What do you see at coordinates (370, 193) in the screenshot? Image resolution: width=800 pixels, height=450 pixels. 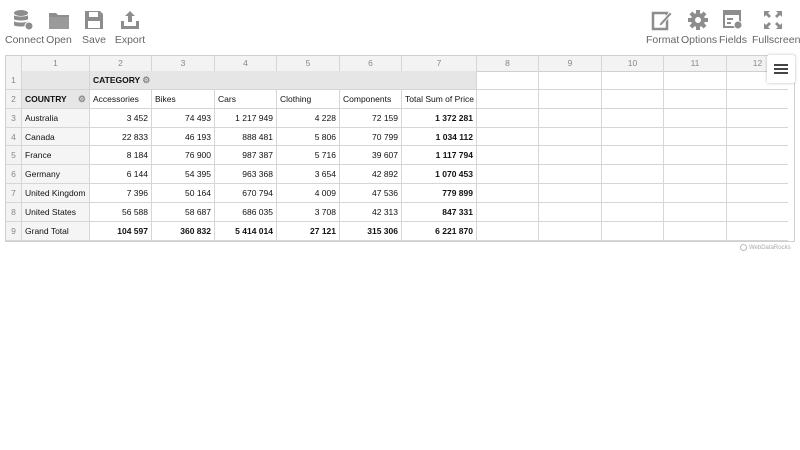 I see `data-cell: 47 536` at bounding box center [370, 193].